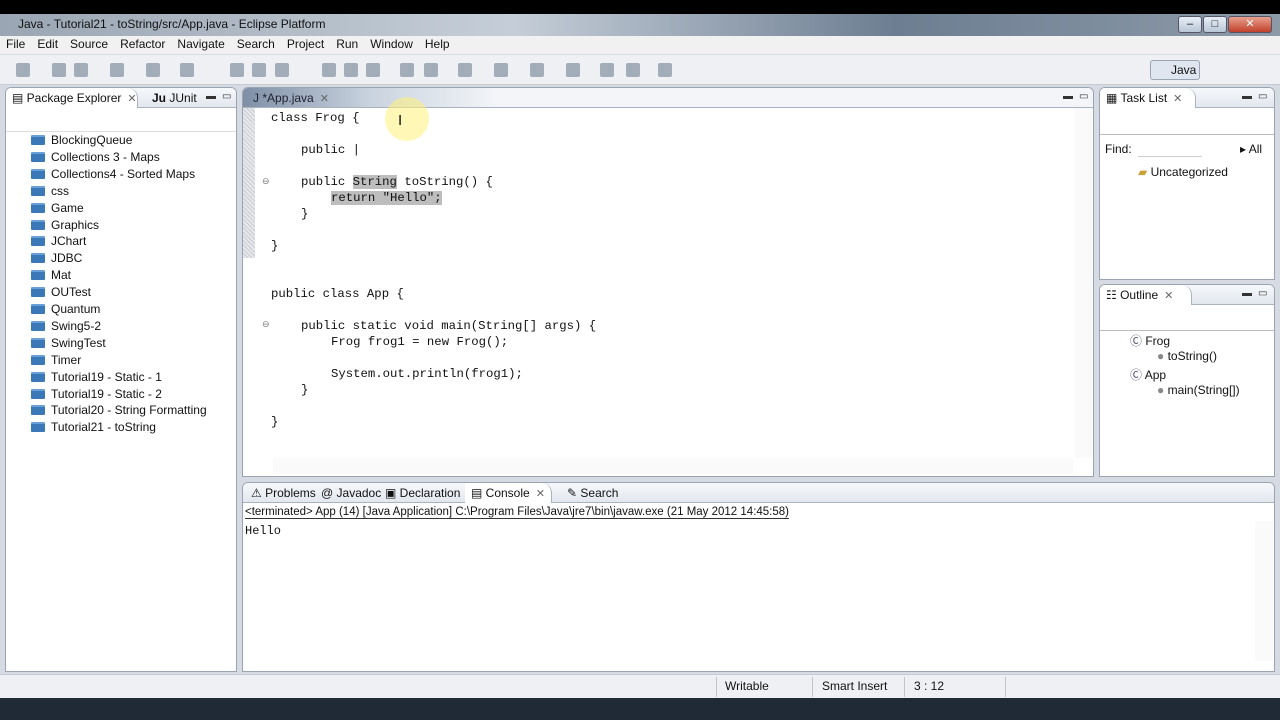 This screenshot has height=720, width=1280. What do you see at coordinates (290, 493) in the screenshot?
I see `tab-label: Problems` at bounding box center [290, 493].